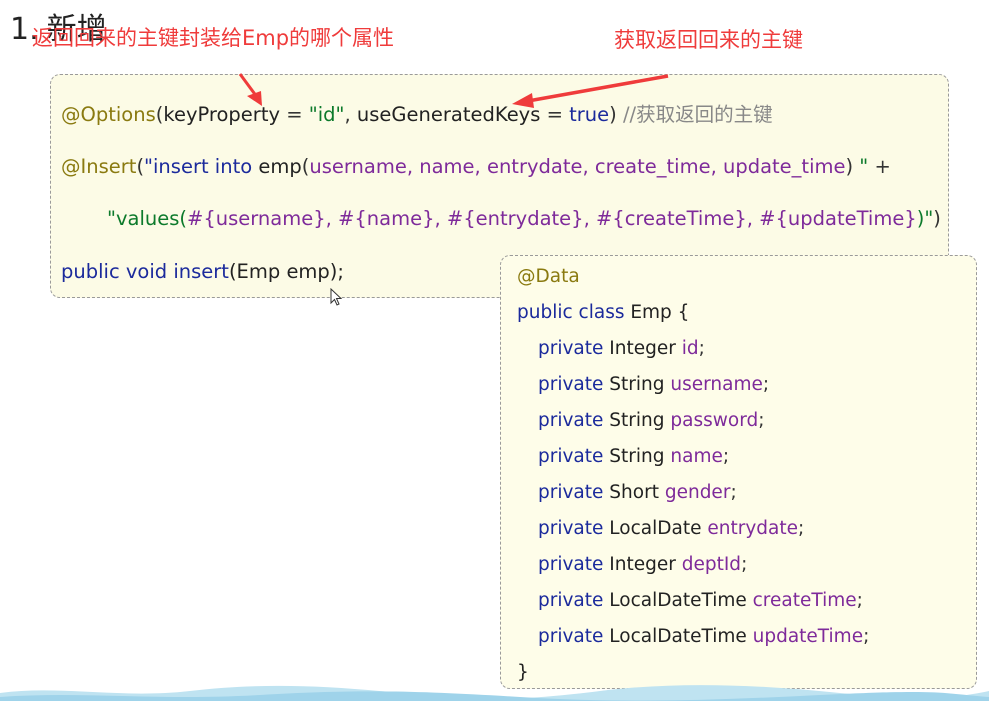 Image resolution: width=989 pixels, height=701 pixels. Describe the element at coordinates (140, 166) in the screenshot. I see `code-token: (` at that location.